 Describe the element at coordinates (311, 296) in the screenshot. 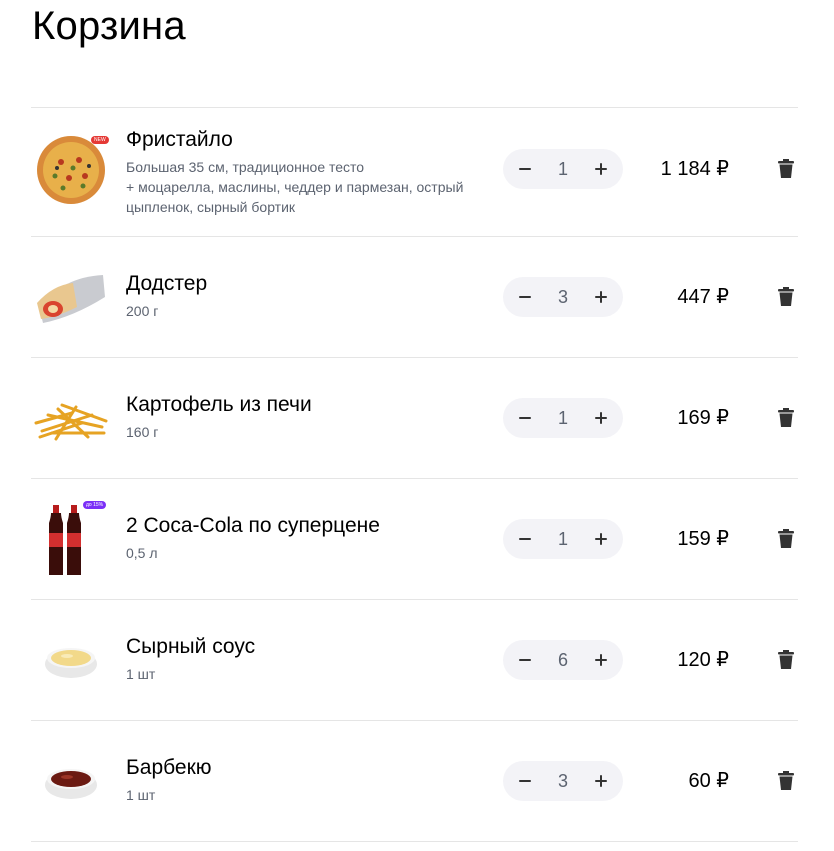

I see `item-info: Додстер 200 г` at that location.